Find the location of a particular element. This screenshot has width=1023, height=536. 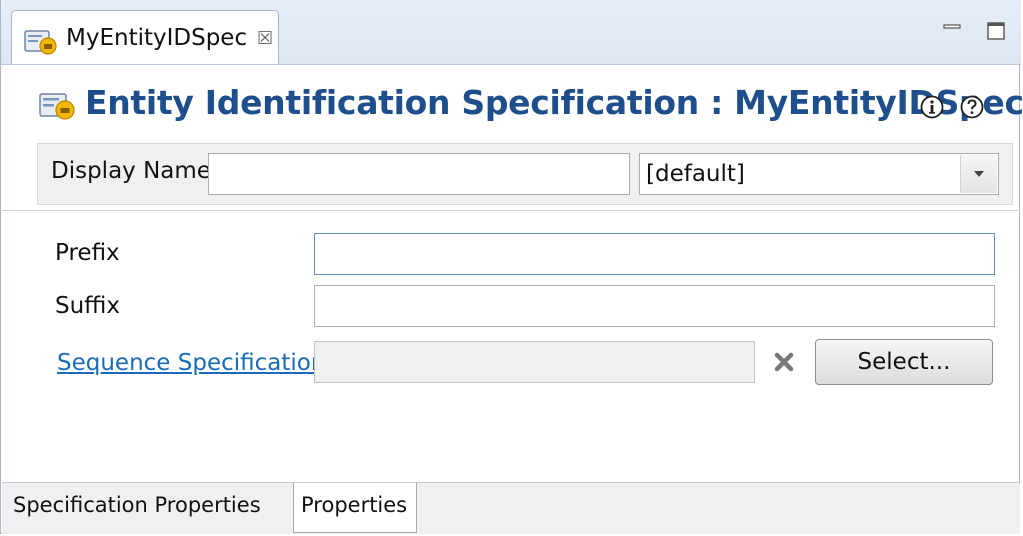

editor-tab-myentityidspec: MyEntityIDSpec ☒ is located at coordinates (145, 37).